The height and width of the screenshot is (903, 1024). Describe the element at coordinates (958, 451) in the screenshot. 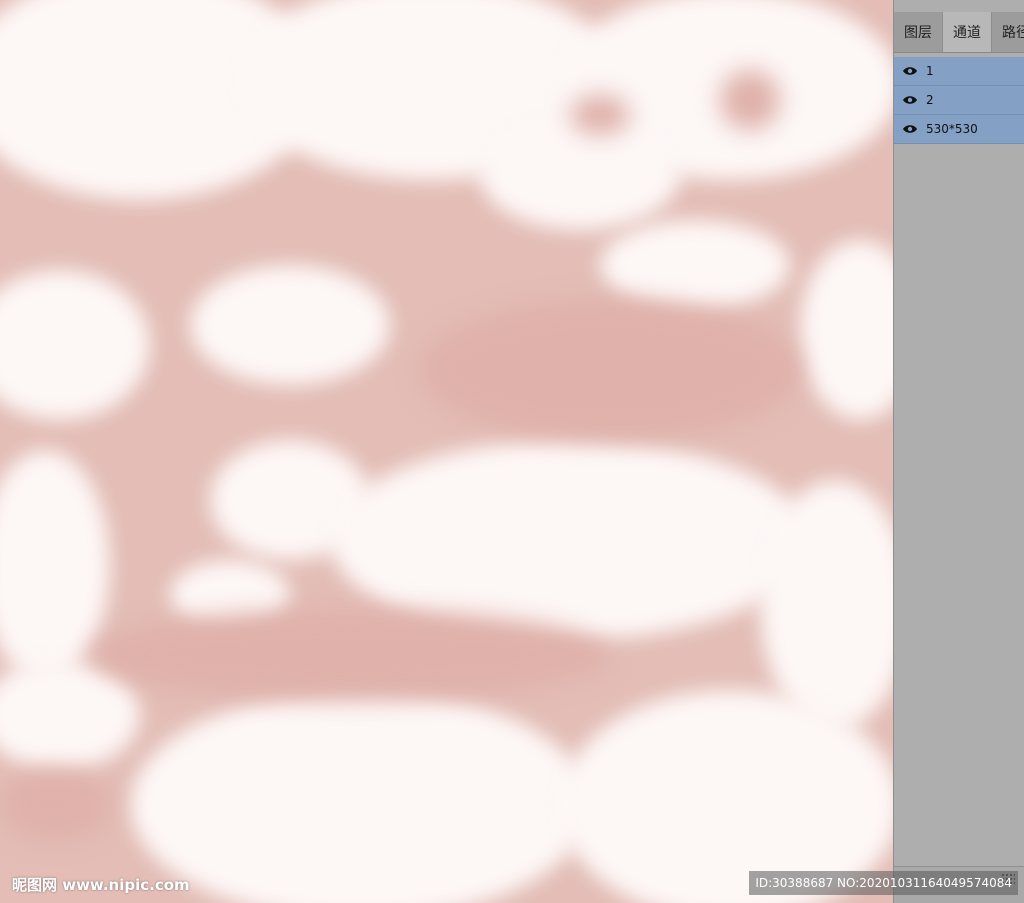

I see `channels-panel: 图层 通道 路径 1 2 530*530` at that location.